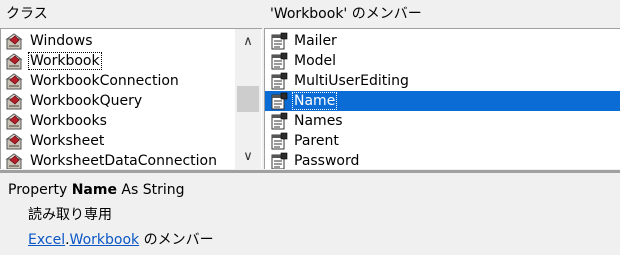 This screenshot has height=255, width=620. Describe the element at coordinates (67, 141) in the screenshot. I see `class-item-label: Worksheet` at that location.